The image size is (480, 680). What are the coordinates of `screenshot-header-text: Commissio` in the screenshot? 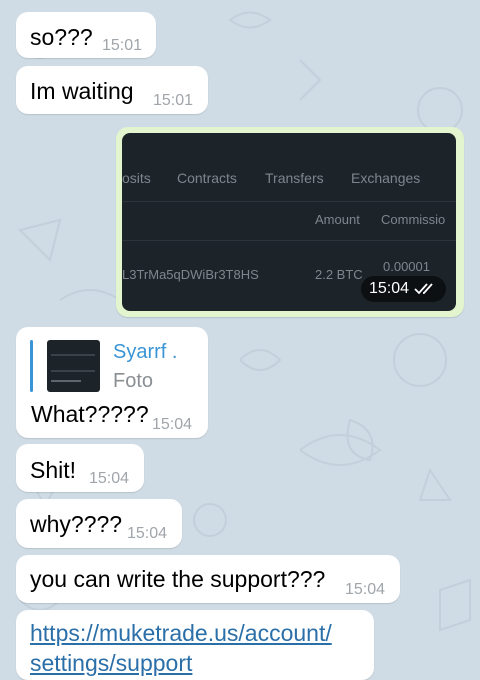 It's located at (413, 219).